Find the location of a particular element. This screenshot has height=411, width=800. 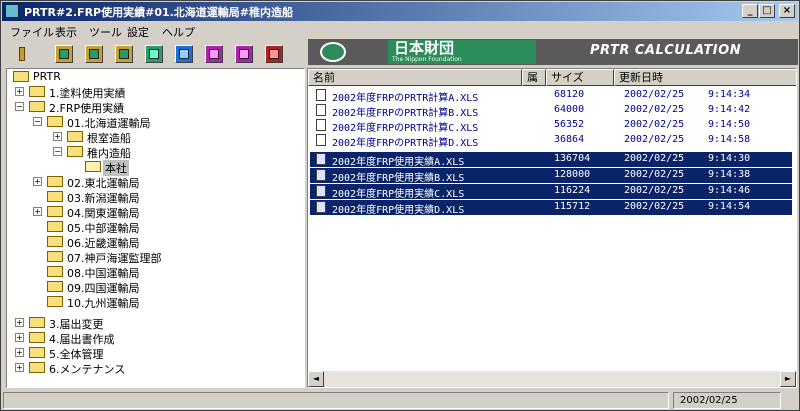

window-title: PRTR#2.FRP使用実績#01.北海道運輸局#稚内造船 is located at coordinates (159, 12).